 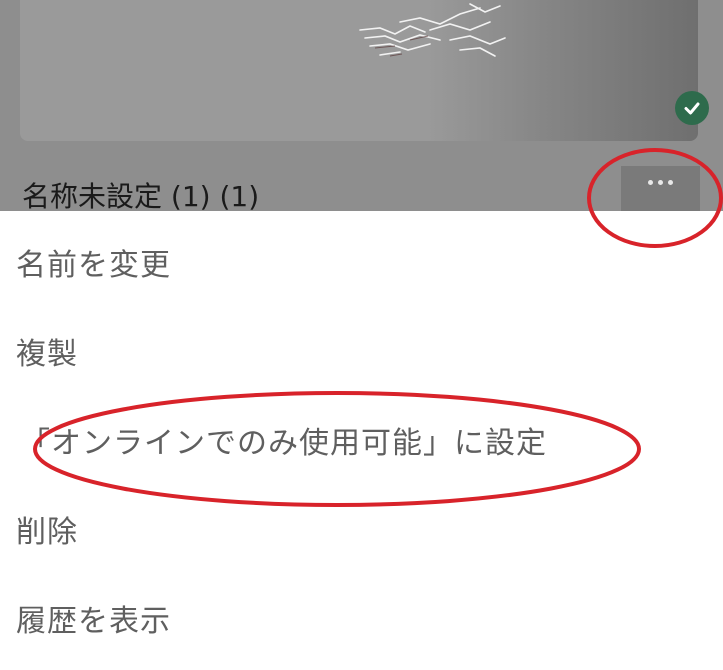 I want to click on more-options-button, so click(x=660, y=188).